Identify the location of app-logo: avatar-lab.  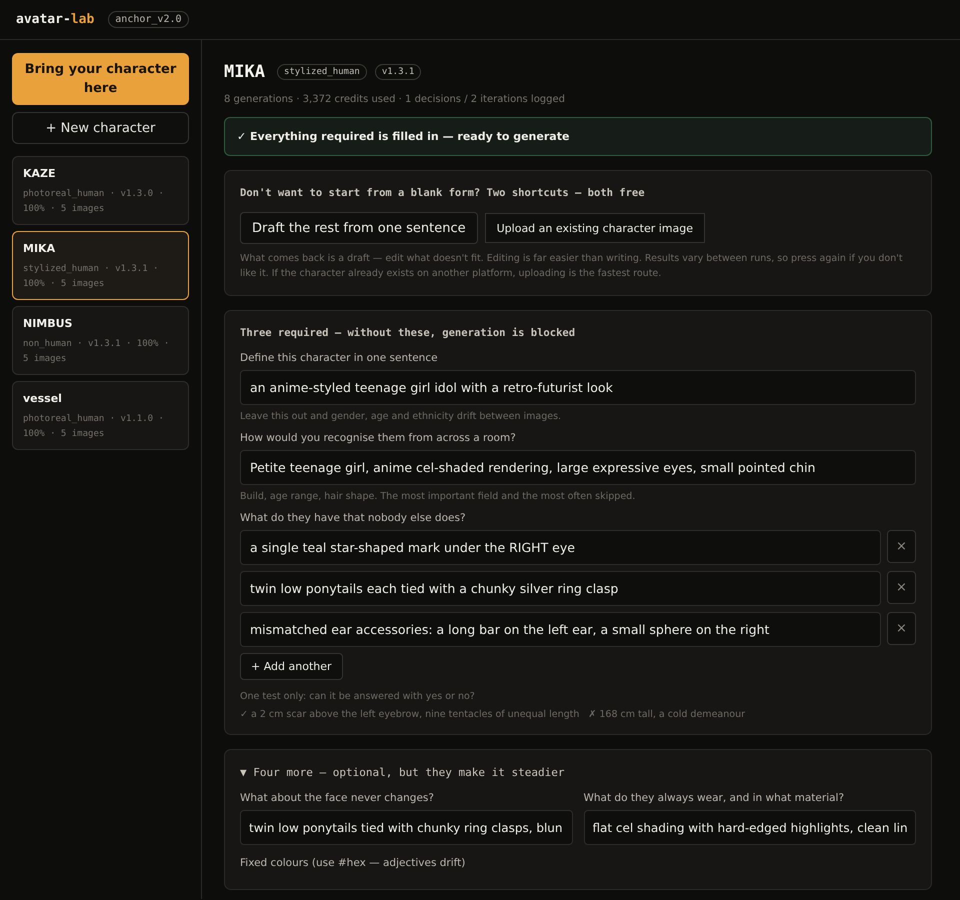
(55, 19).